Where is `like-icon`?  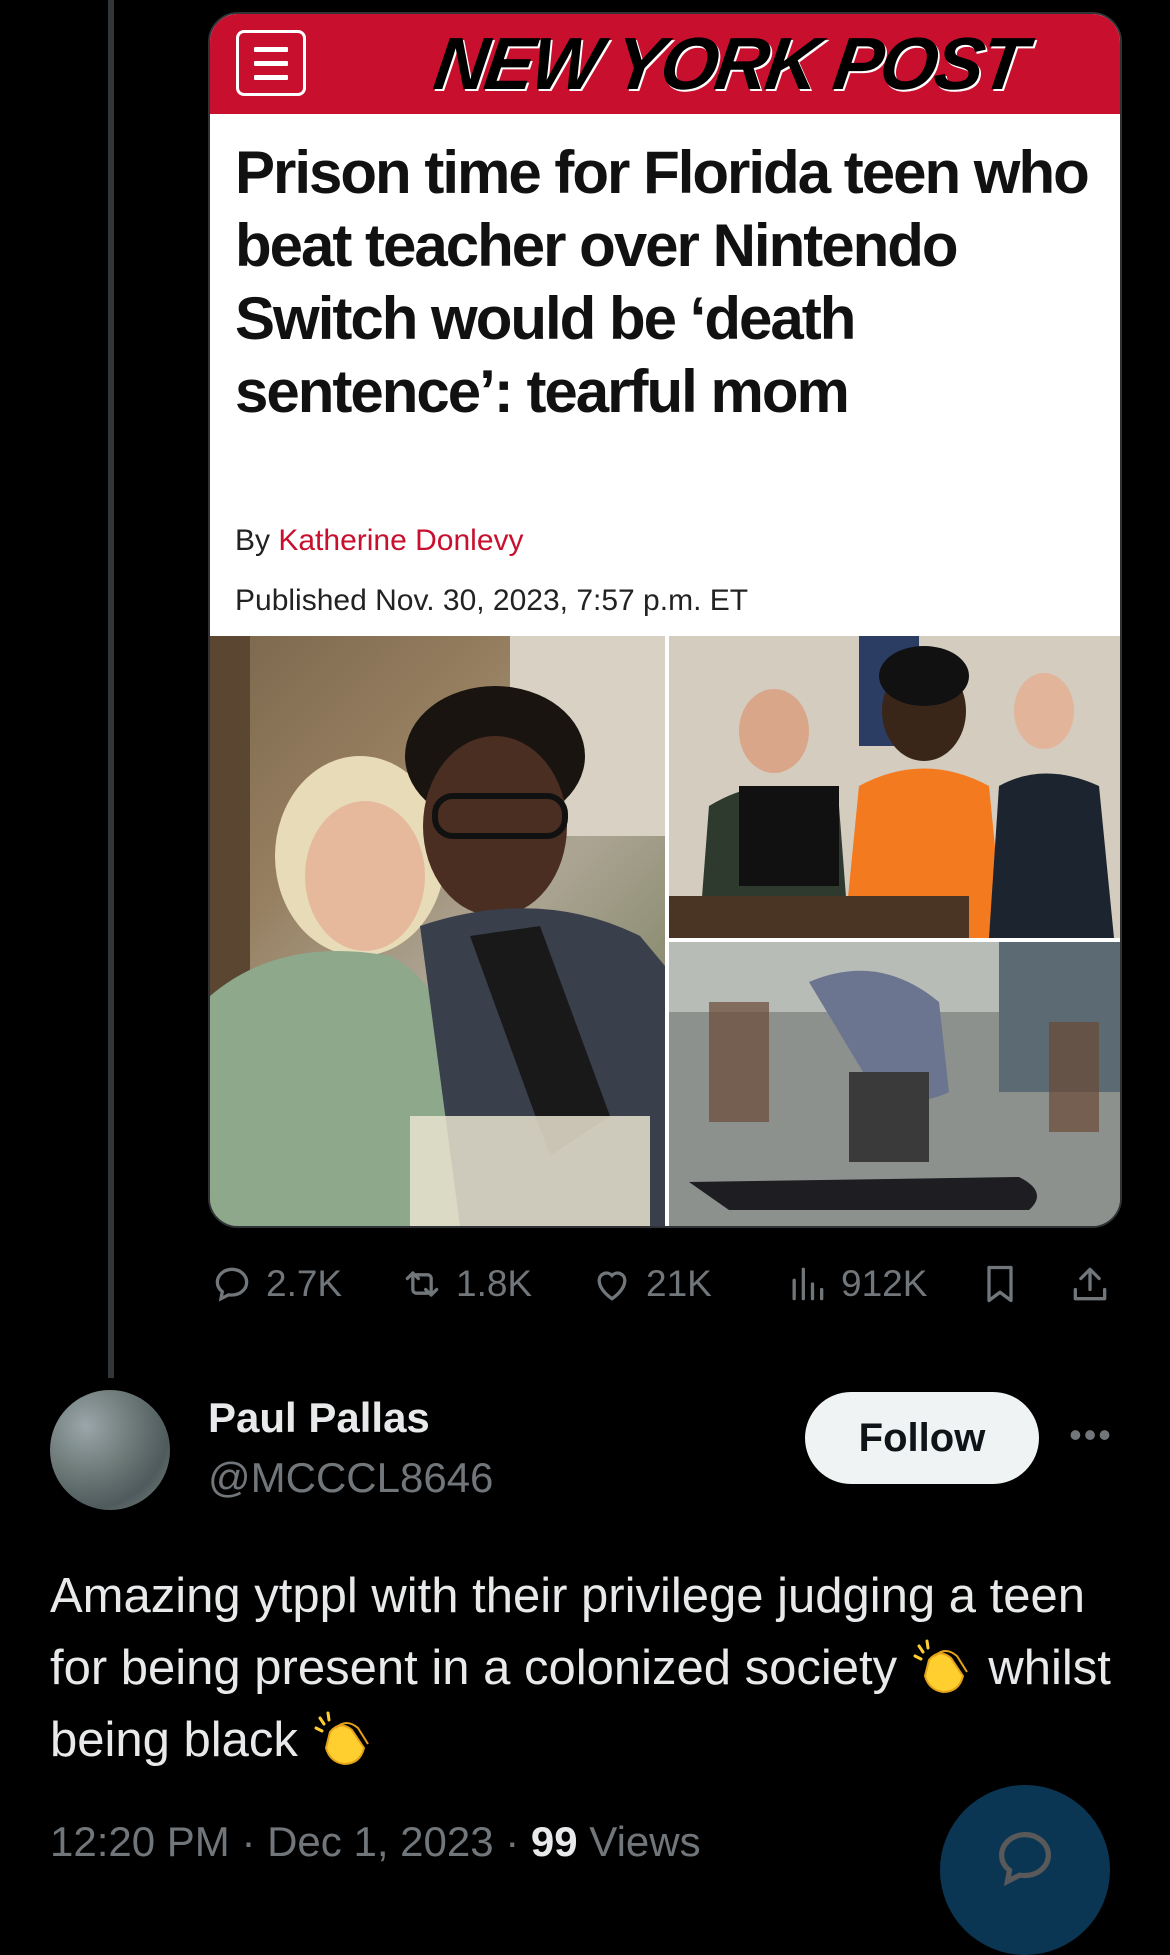 like-icon is located at coordinates (612, 1286).